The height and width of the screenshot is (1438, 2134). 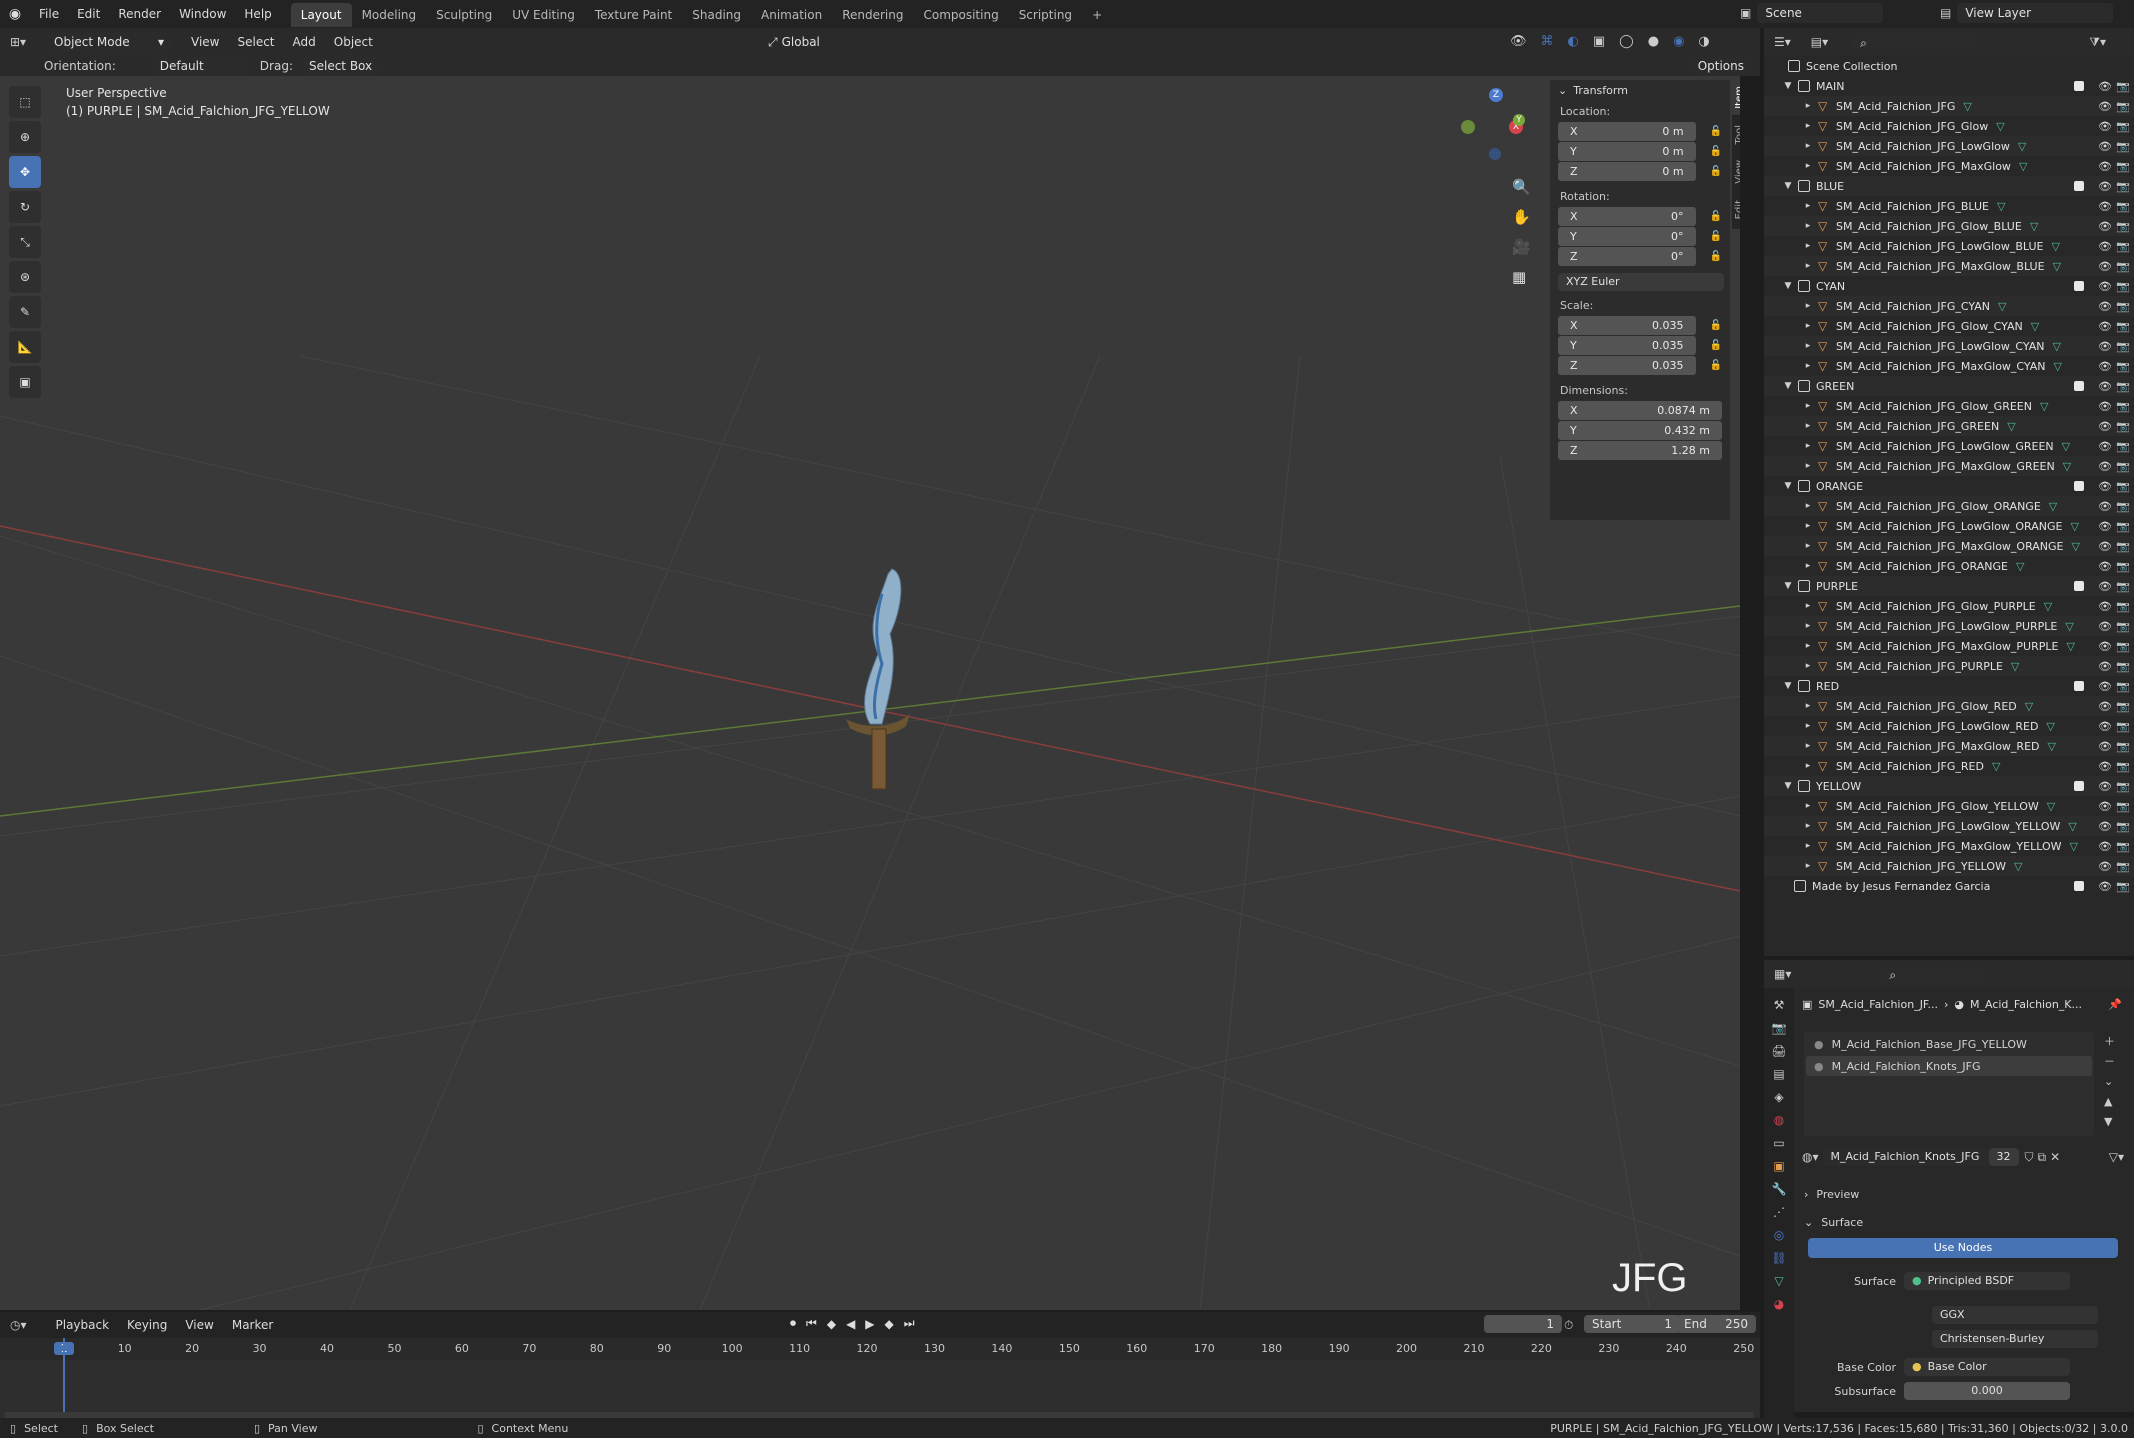 I want to click on y-axis-handle: Y, so click(x=1519, y=120).